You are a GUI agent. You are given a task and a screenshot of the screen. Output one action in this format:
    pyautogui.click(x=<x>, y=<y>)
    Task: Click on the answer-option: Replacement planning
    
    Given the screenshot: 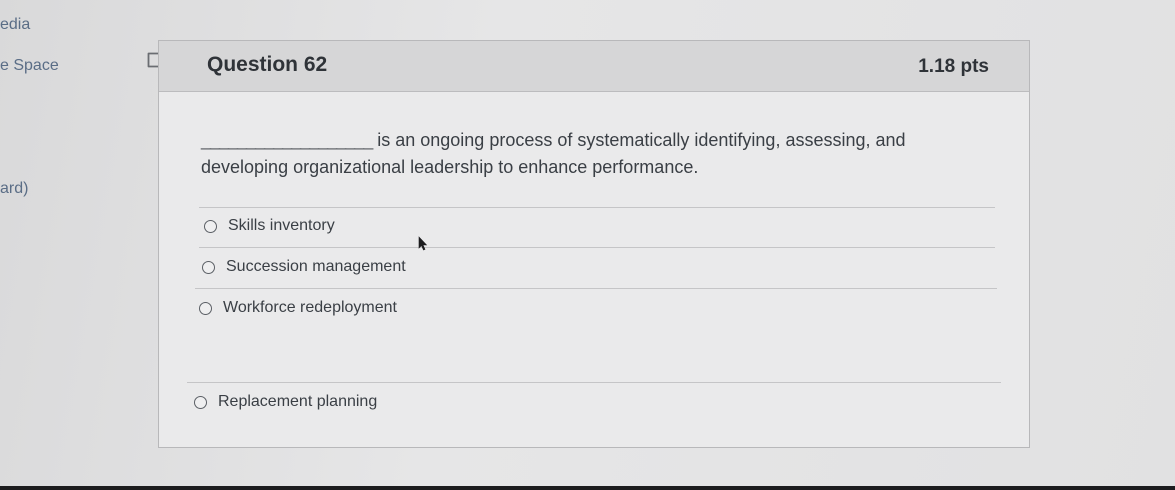 What is the action you would take?
    pyautogui.click(x=285, y=402)
    